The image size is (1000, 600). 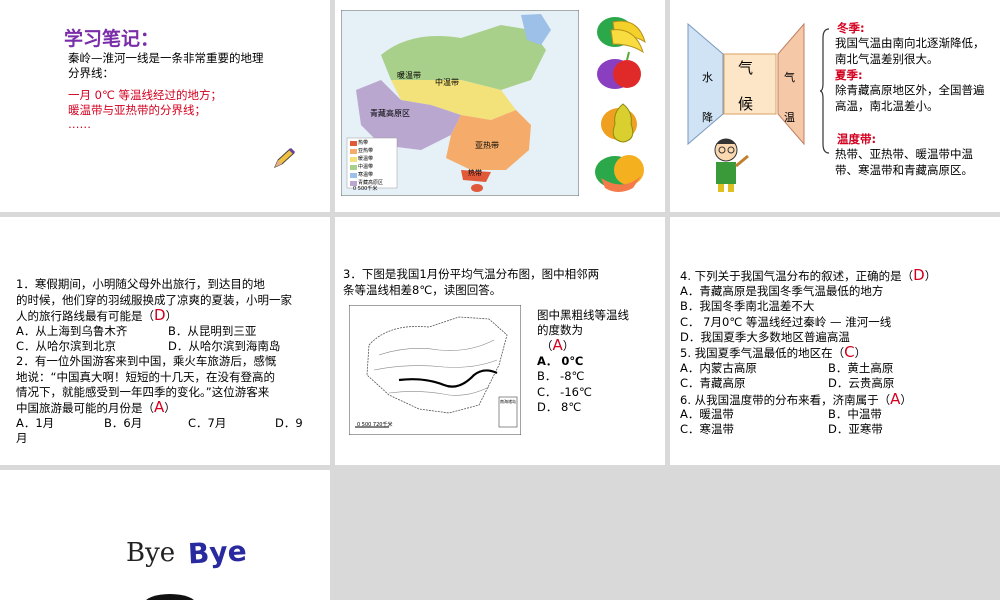 I want to click on q3-side-line-1: 图中黑粗线等温线, so click(x=583, y=315).